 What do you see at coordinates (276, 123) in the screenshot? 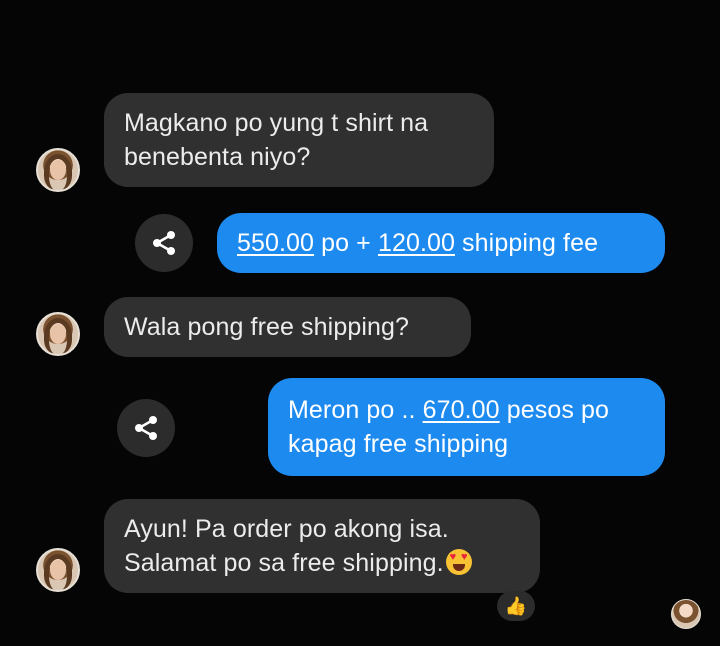
I see `message-text: Magkano po yung t shirt na` at bounding box center [276, 123].